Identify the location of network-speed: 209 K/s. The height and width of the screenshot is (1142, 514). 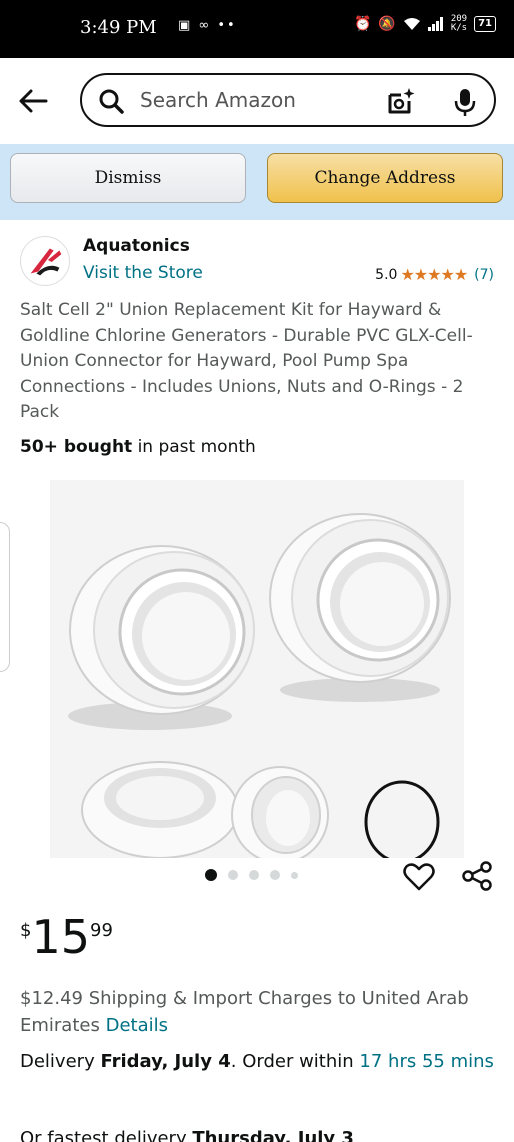
(459, 23).